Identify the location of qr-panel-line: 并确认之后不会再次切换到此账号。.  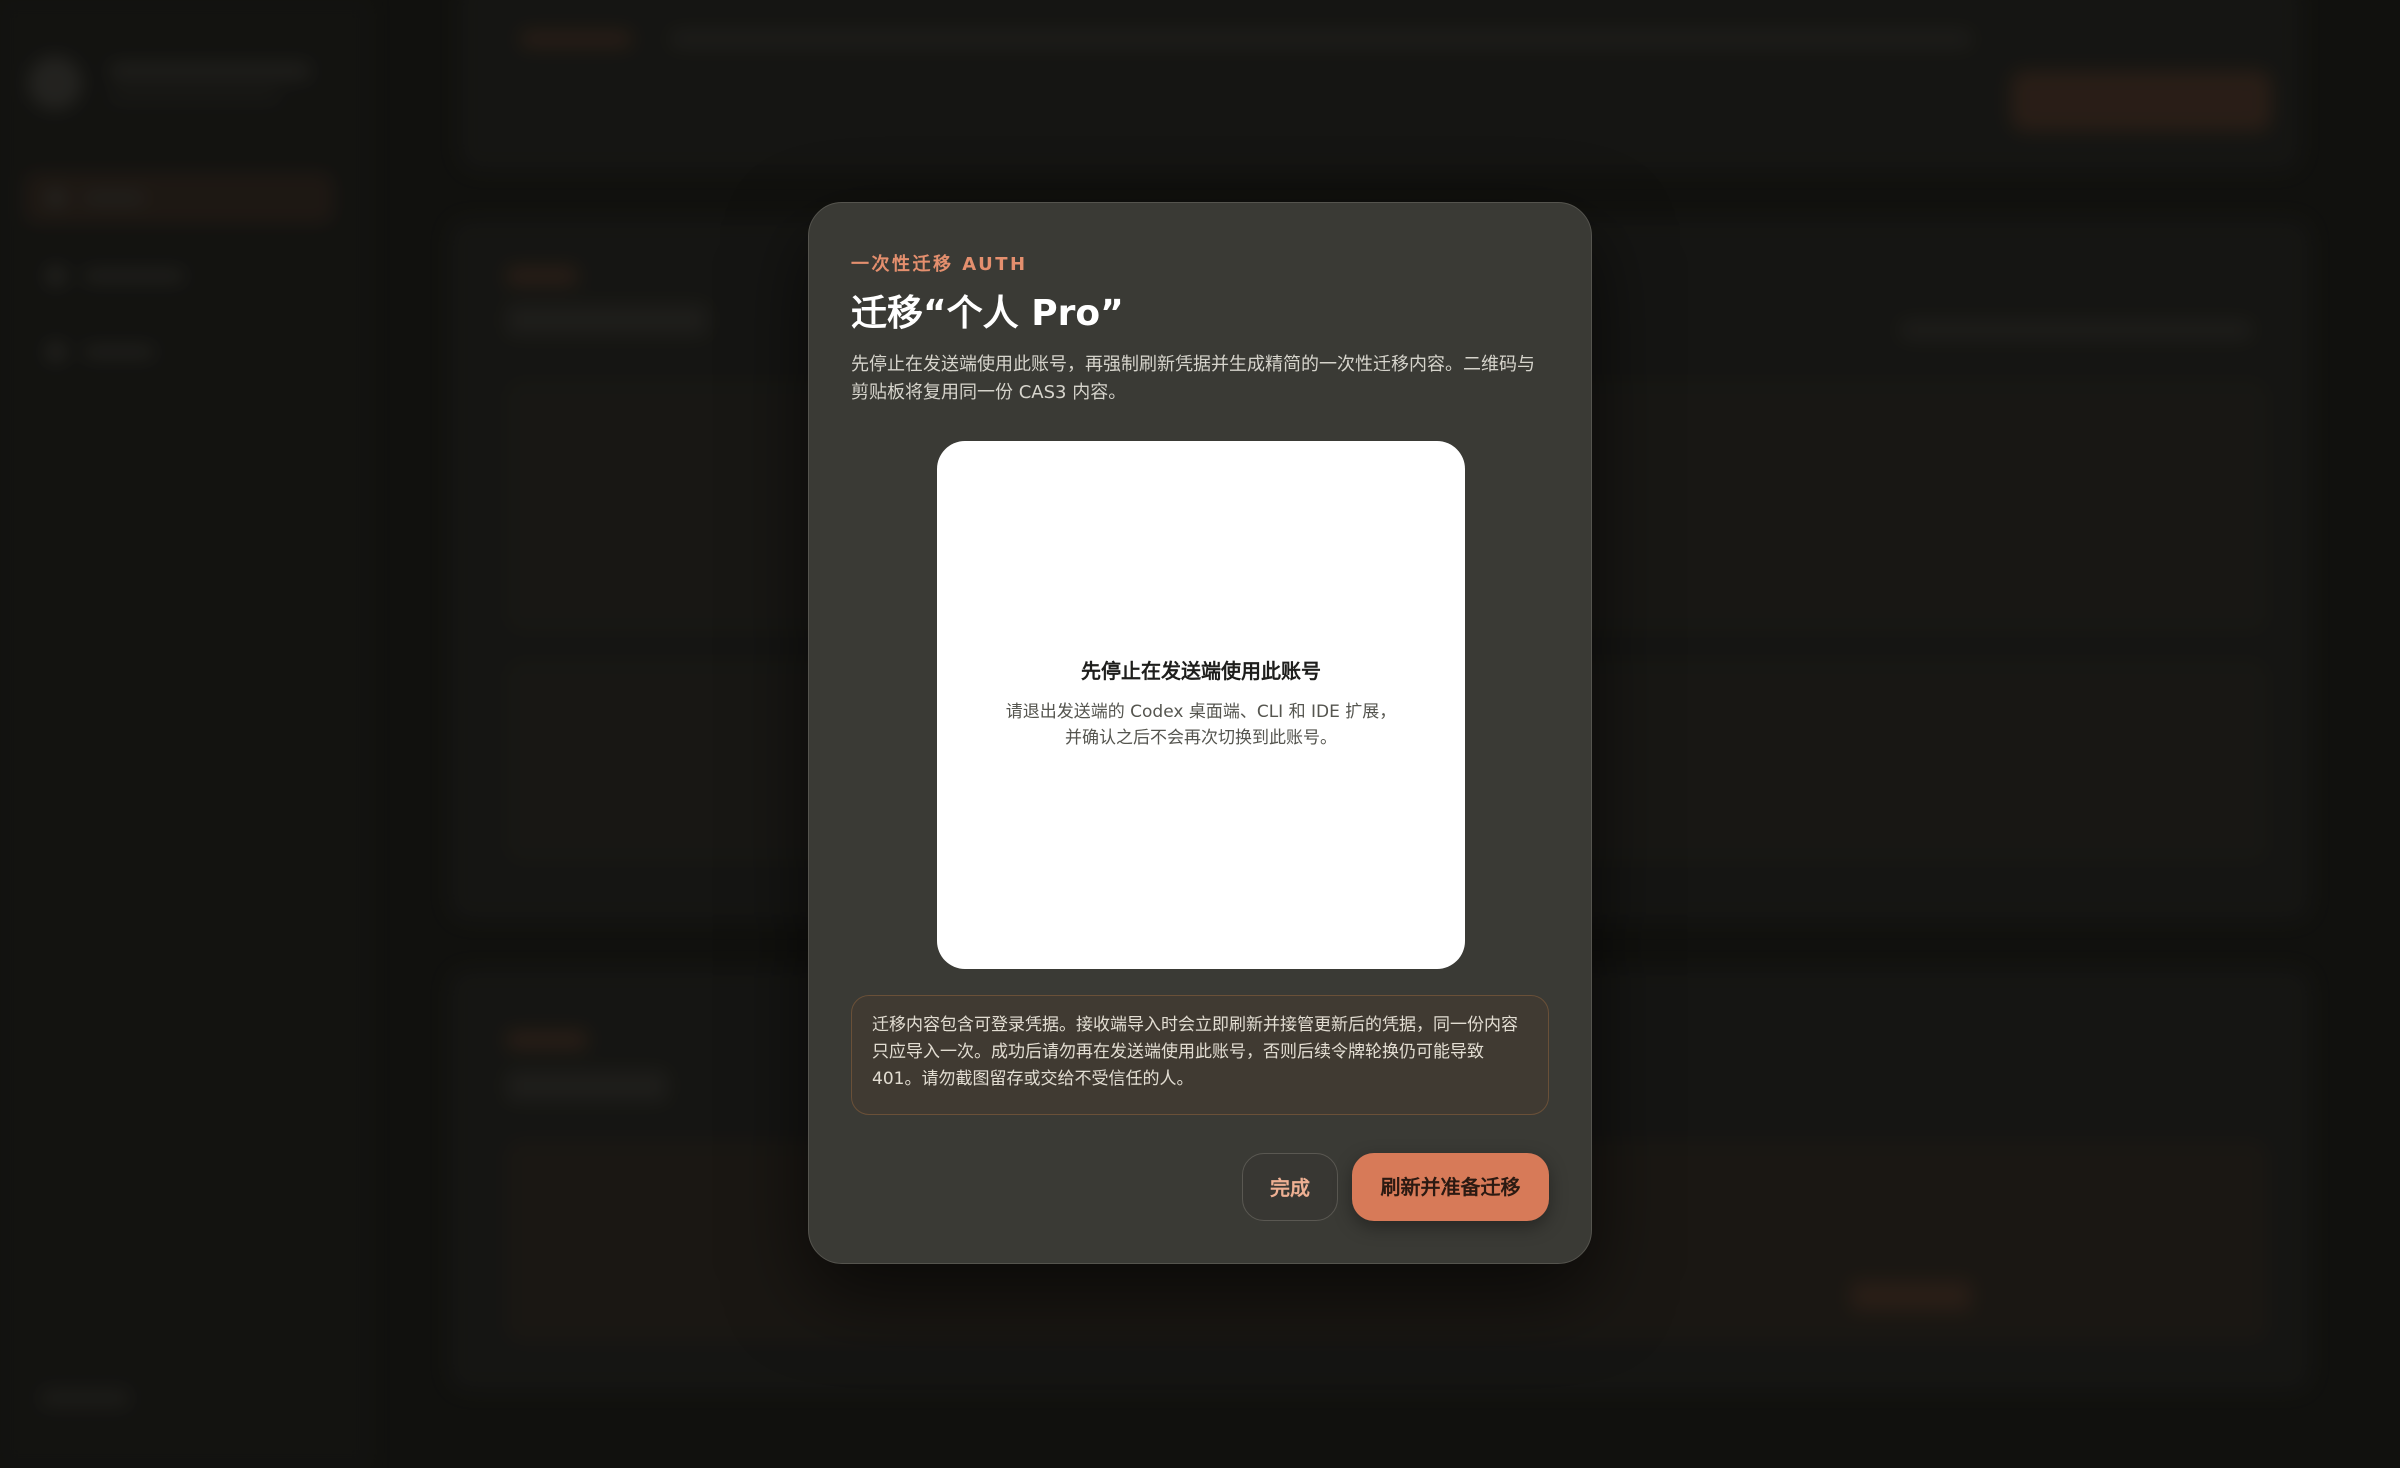
(1201, 738).